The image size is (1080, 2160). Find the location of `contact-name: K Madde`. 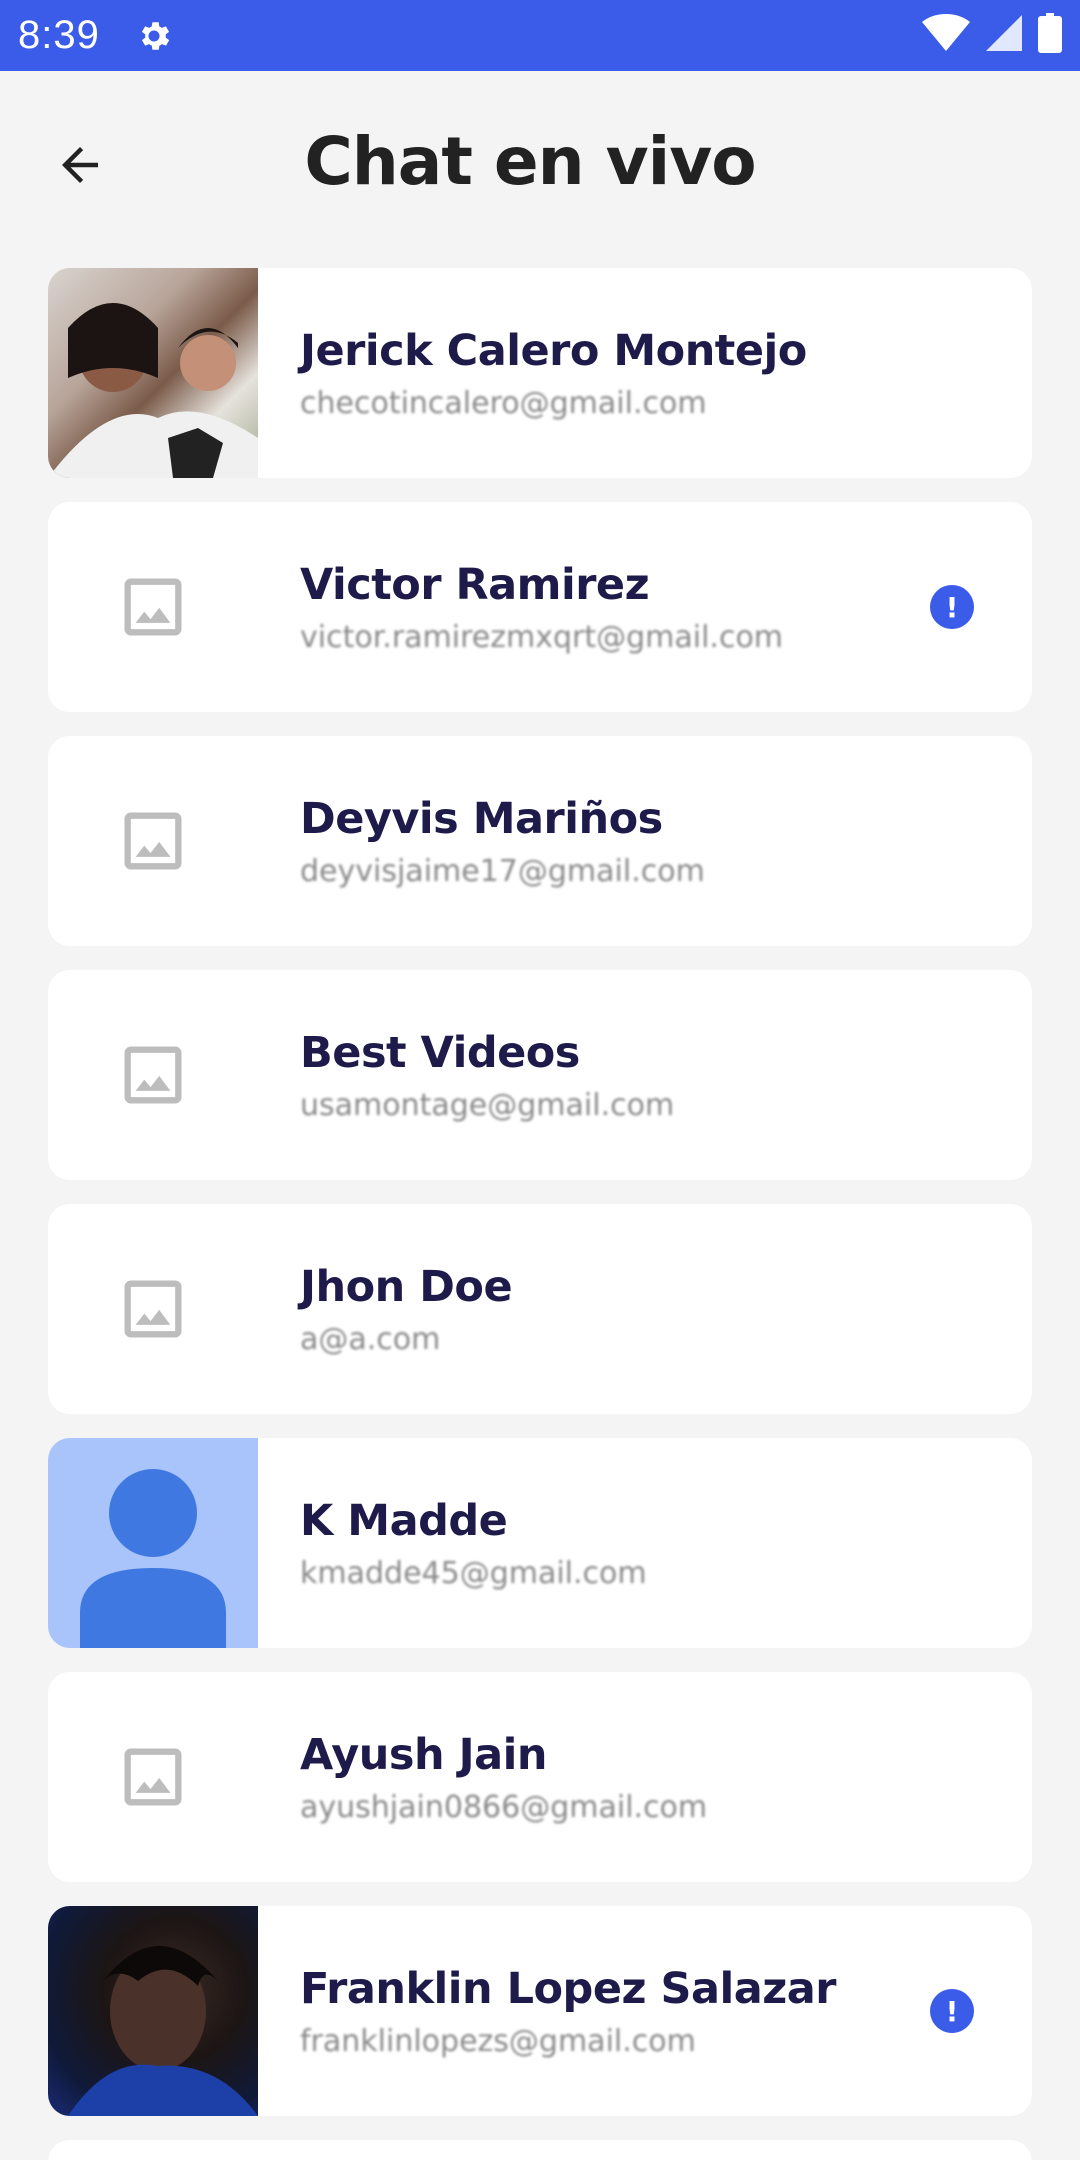

contact-name: K Madde is located at coordinates (404, 1520).